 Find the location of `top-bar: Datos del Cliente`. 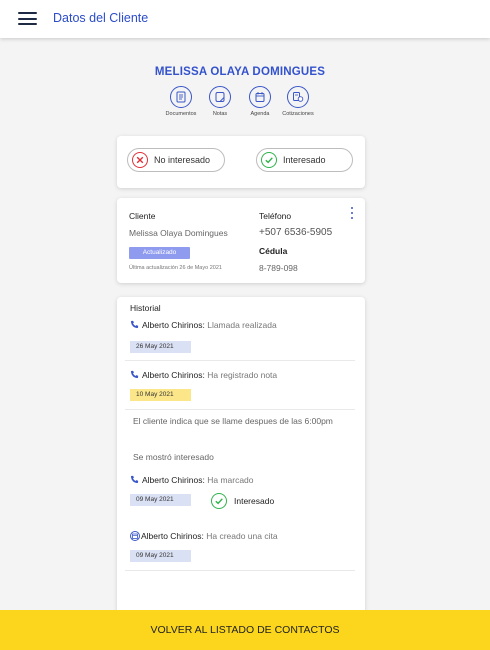

top-bar: Datos del Cliente is located at coordinates (245, 19).